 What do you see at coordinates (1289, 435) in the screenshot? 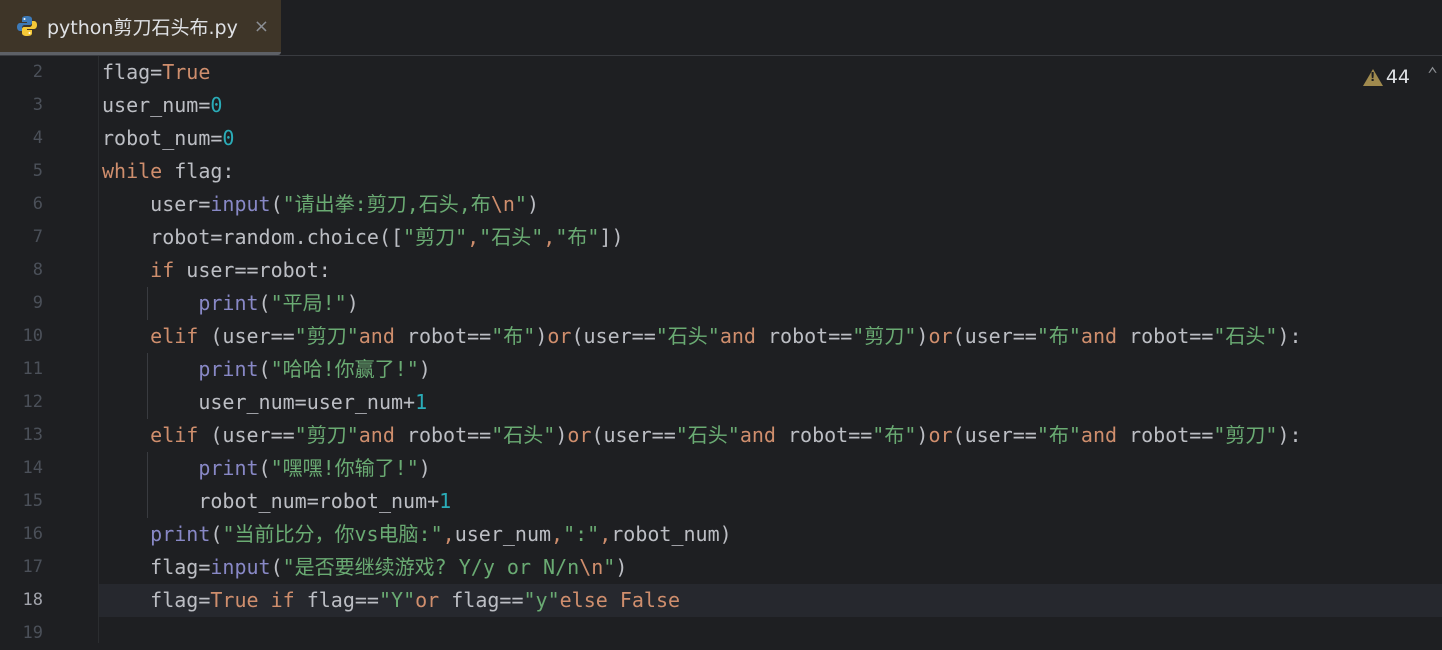
I see `code-token: ):` at bounding box center [1289, 435].